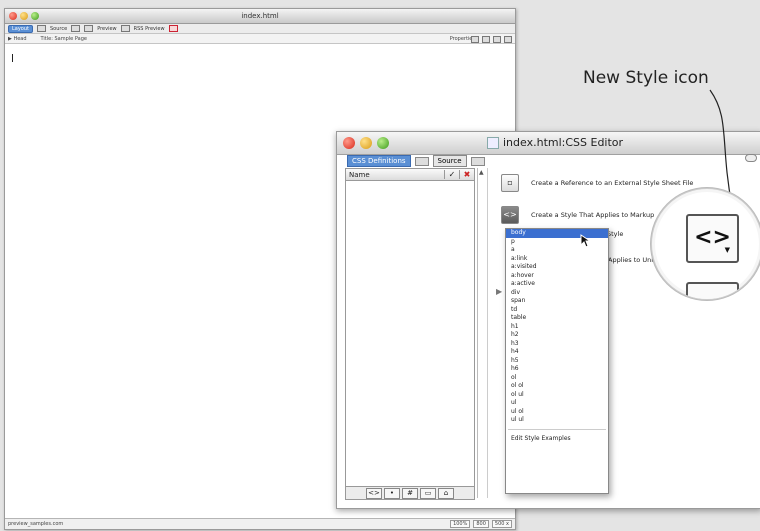 This screenshot has width=760, height=531. I want to click on new-style-button: <>, so click(374, 493).